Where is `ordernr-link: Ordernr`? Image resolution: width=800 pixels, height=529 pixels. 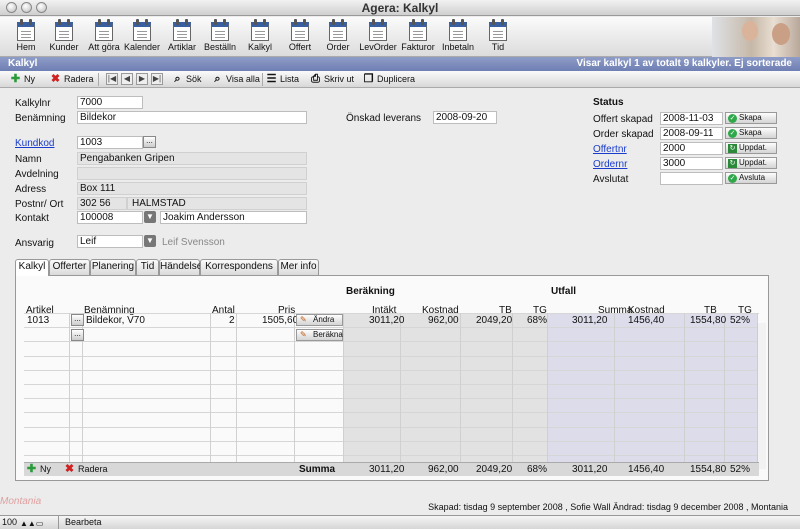
ordernr-link: Ordernr is located at coordinates (610, 164).